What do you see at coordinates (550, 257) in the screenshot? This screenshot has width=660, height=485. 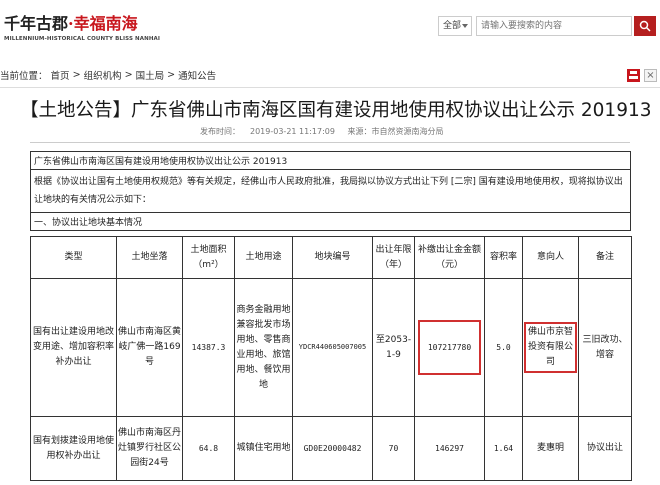 I see `col-header: 意向人` at bounding box center [550, 257].